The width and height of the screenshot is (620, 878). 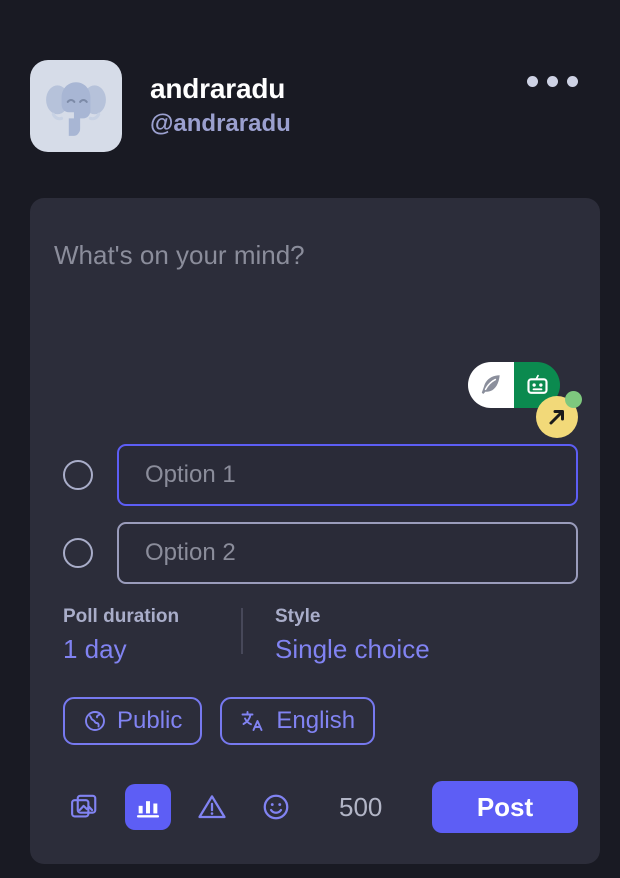 What do you see at coordinates (76, 109) in the screenshot?
I see `elephant-emoji-icon` at bounding box center [76, 109].